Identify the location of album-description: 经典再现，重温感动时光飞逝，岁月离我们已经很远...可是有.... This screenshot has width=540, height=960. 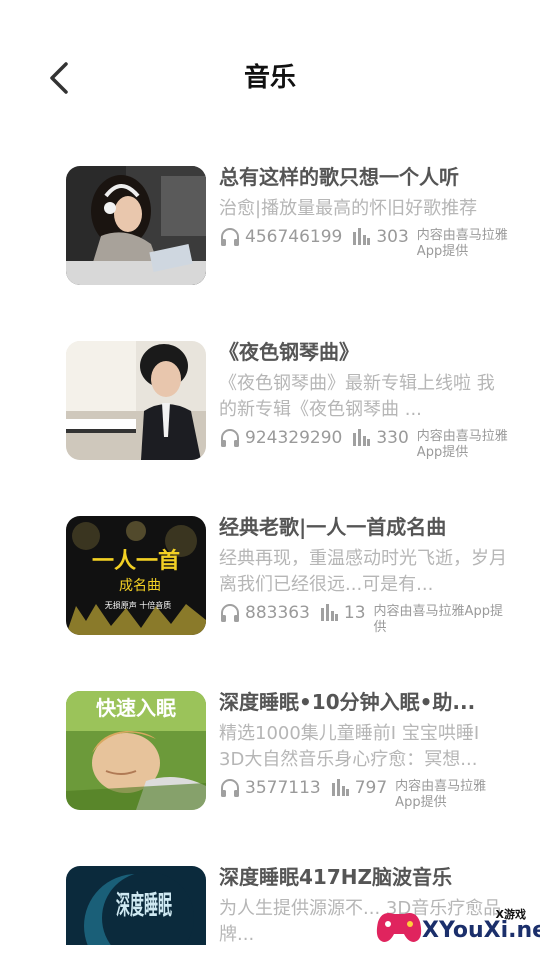
(363, 571).